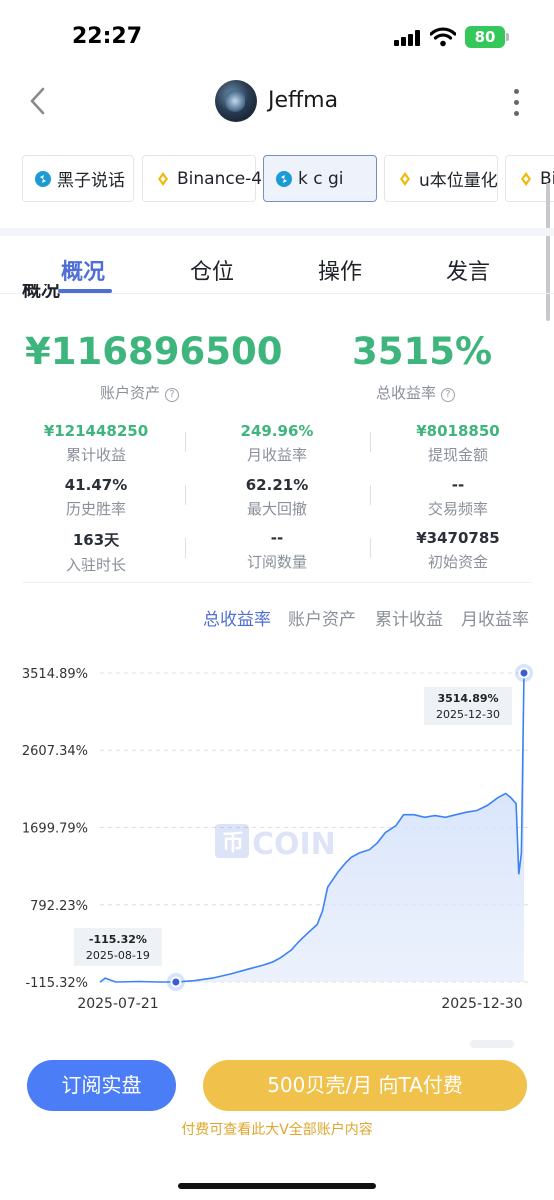 The height and width of the screenshot is (1200, 554). I want to click on profile-header: Jeffma, so click(277, 102).